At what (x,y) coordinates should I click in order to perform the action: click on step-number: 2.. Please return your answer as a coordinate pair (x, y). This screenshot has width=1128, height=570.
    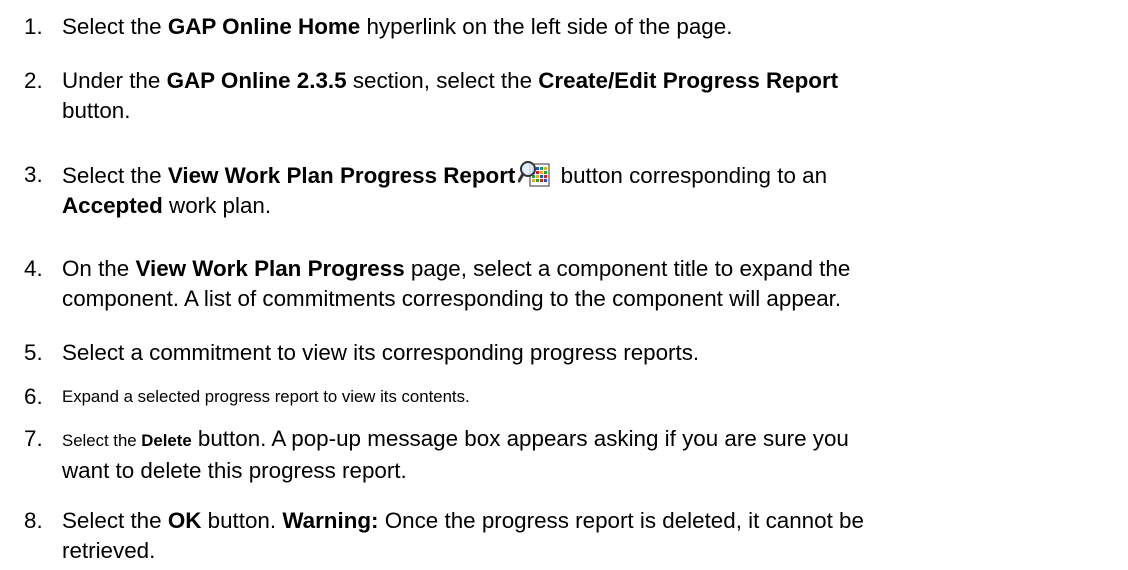
    Looking at the image, I should click on (33, 80).